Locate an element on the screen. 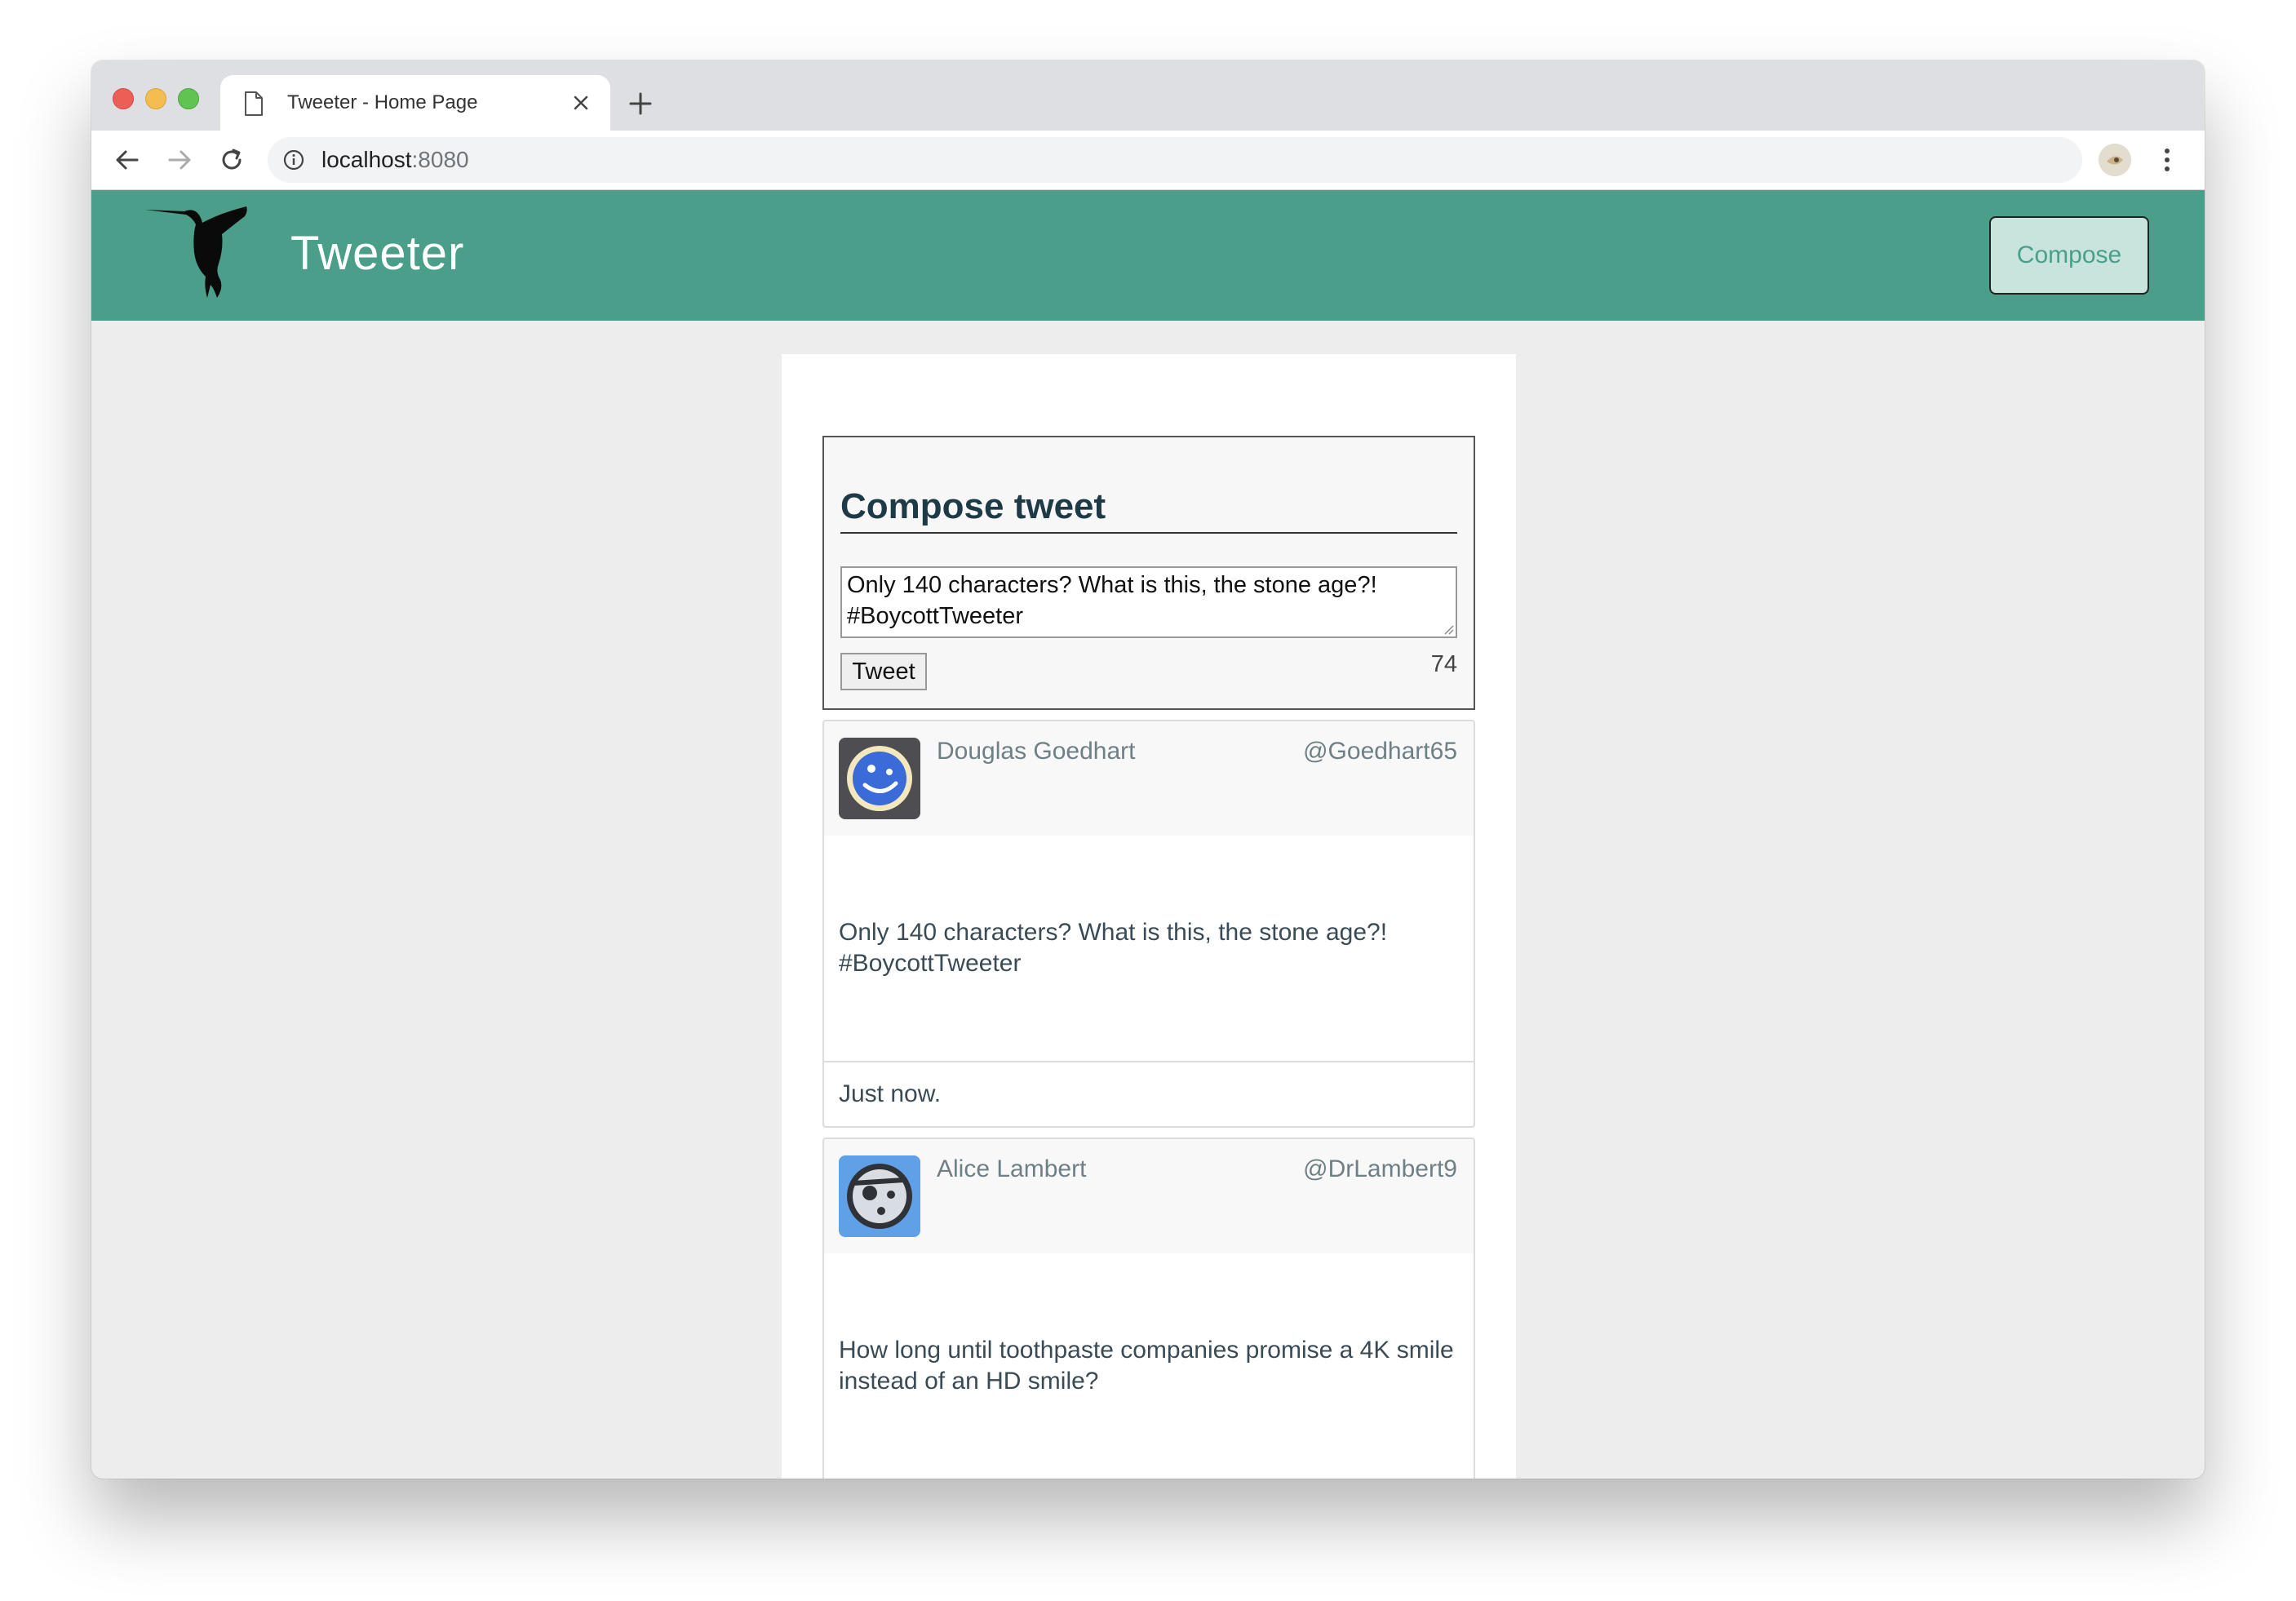 This screenshot has width=2296, height=1601. reload-icon is located at coordinates (231, 160).